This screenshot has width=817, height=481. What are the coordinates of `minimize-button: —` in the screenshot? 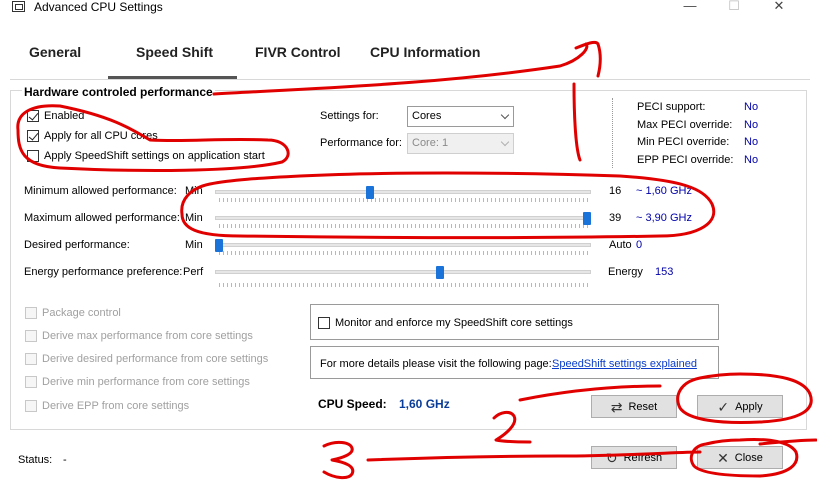 It's located at (690, 7).